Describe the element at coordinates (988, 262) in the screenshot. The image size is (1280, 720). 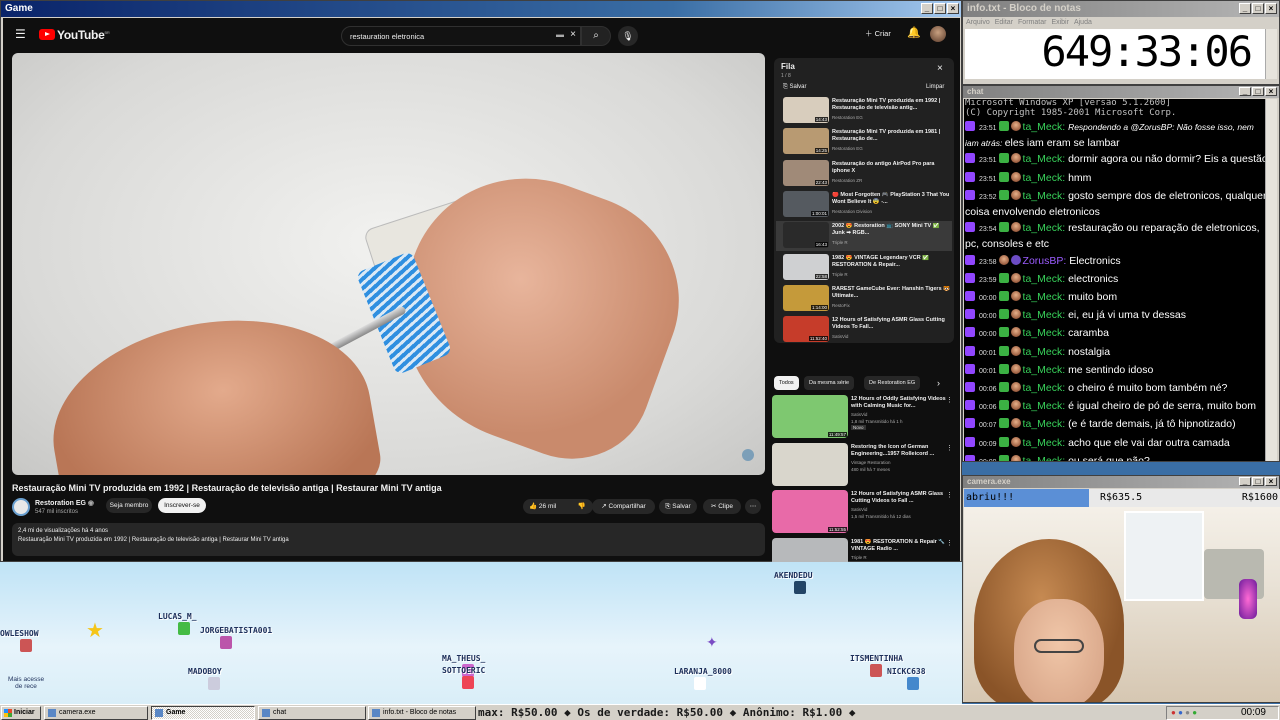
I see `chat-timestamp: 23:58` at that location.